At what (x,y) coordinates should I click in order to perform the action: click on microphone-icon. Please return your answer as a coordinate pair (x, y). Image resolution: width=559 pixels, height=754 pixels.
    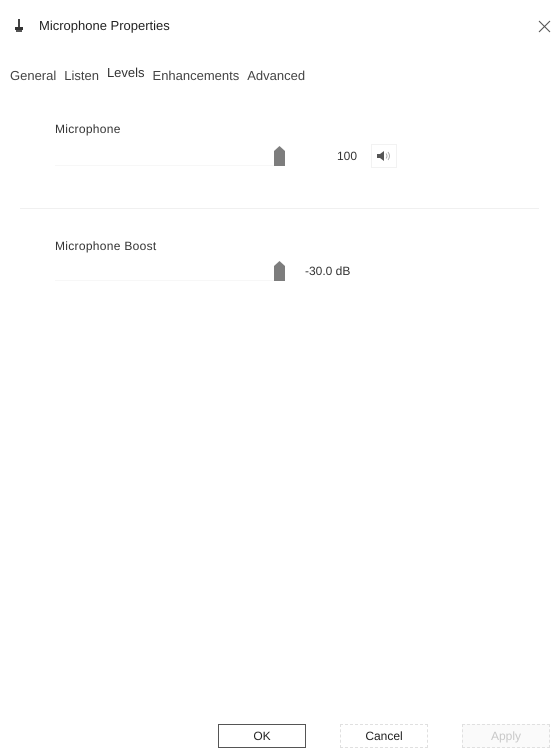
    Looking at the image, I should click on (19, 26).